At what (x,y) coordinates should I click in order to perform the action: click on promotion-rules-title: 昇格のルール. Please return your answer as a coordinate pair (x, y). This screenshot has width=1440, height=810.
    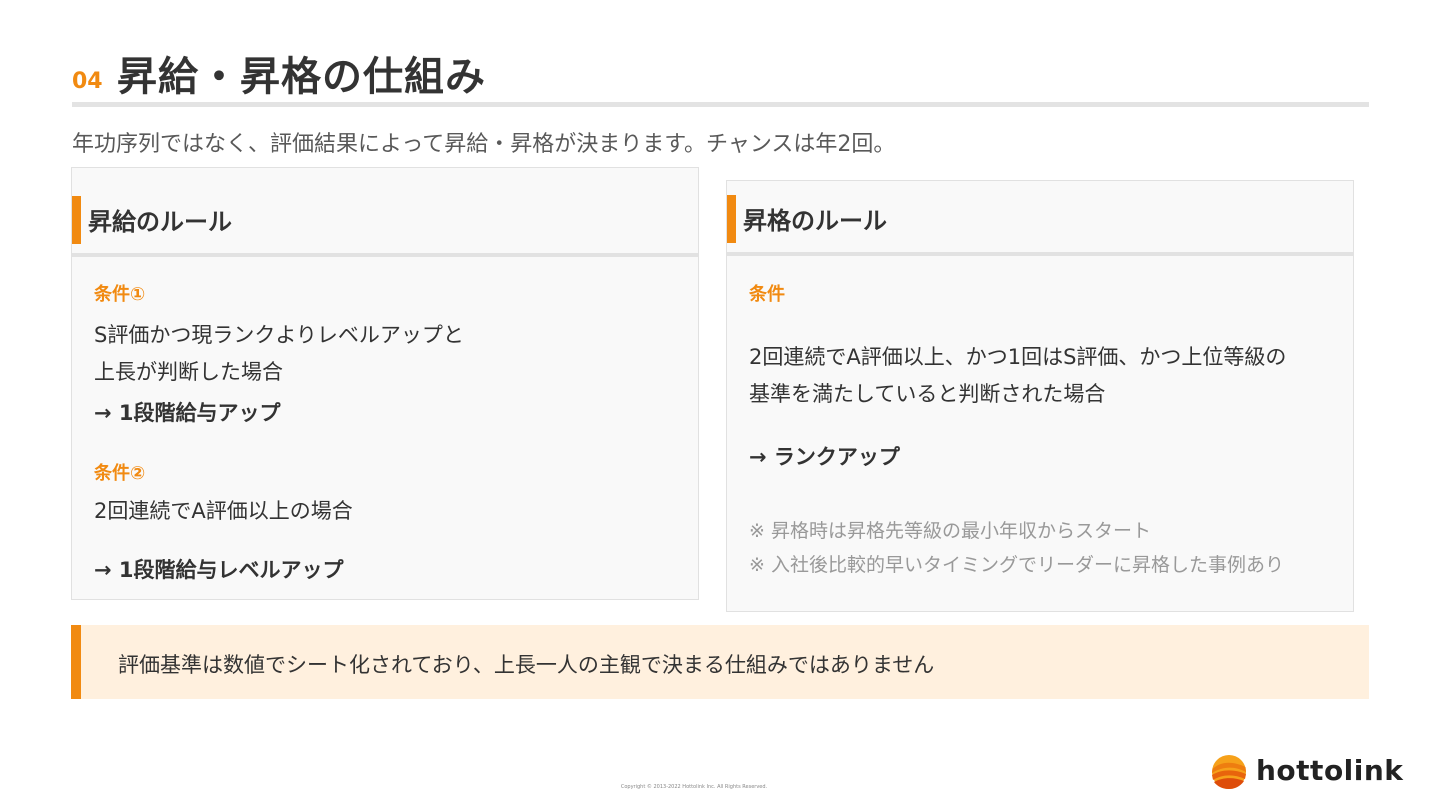
    Looking at the image, I should click on (815, 221).